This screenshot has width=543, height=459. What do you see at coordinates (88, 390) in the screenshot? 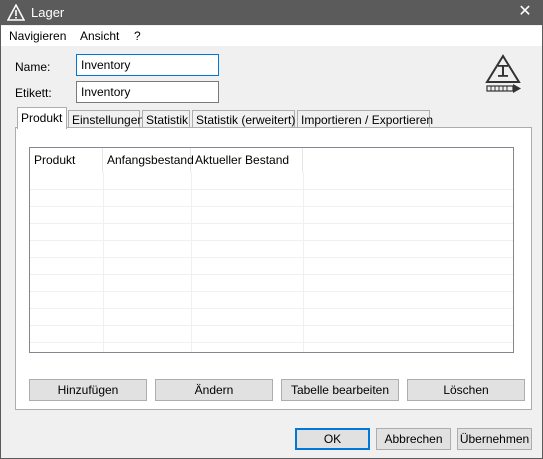
I see `add-button: Hinzufügen` at bounding box center [88, 390].